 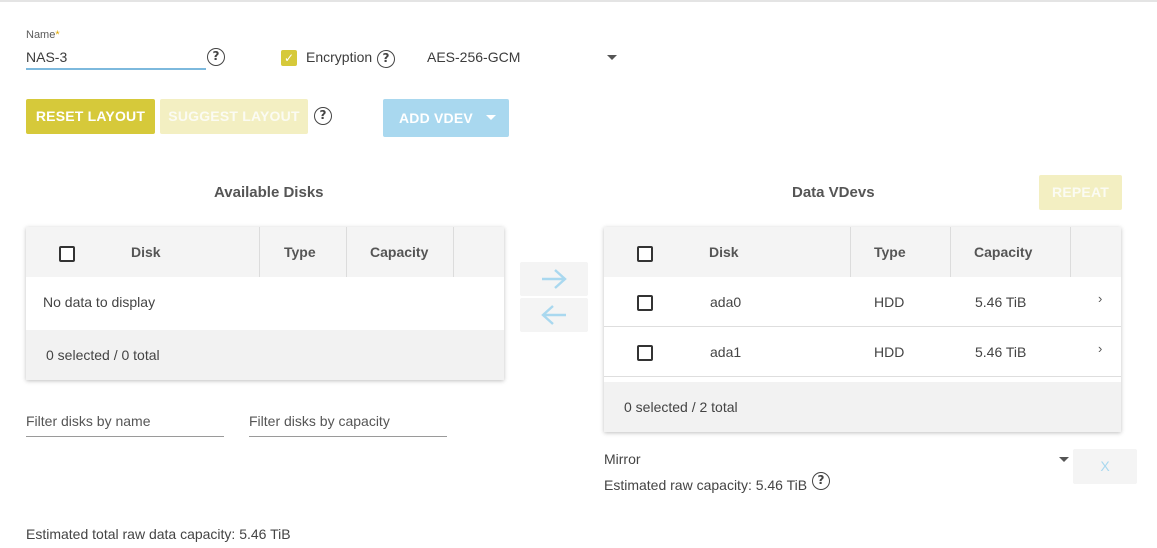 What do you see at coordinates (116, 58) in the screenshot?
I see `name-input` at bounding box center [116, 58].